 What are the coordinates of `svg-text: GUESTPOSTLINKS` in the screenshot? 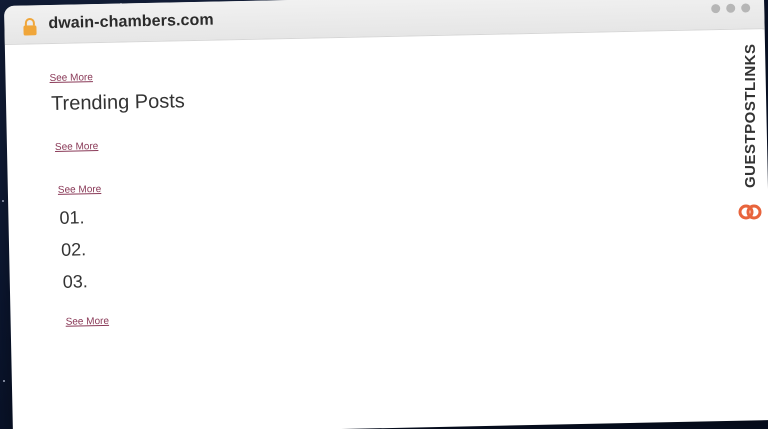 It's located at (750, 115).